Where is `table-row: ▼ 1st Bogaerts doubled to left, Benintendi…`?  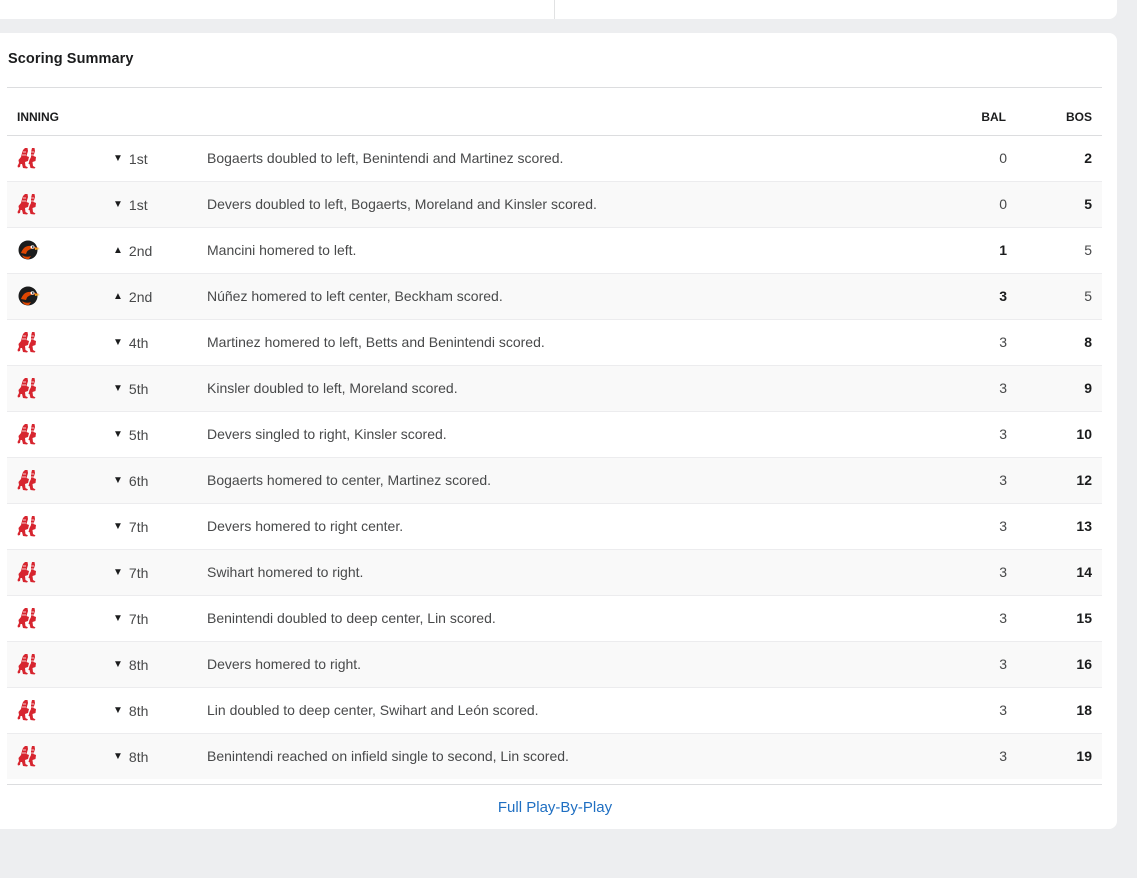 table-row: ▼ 1st Bogaerts doubled to left, Benintendi… is located at coordinates (554, 159).